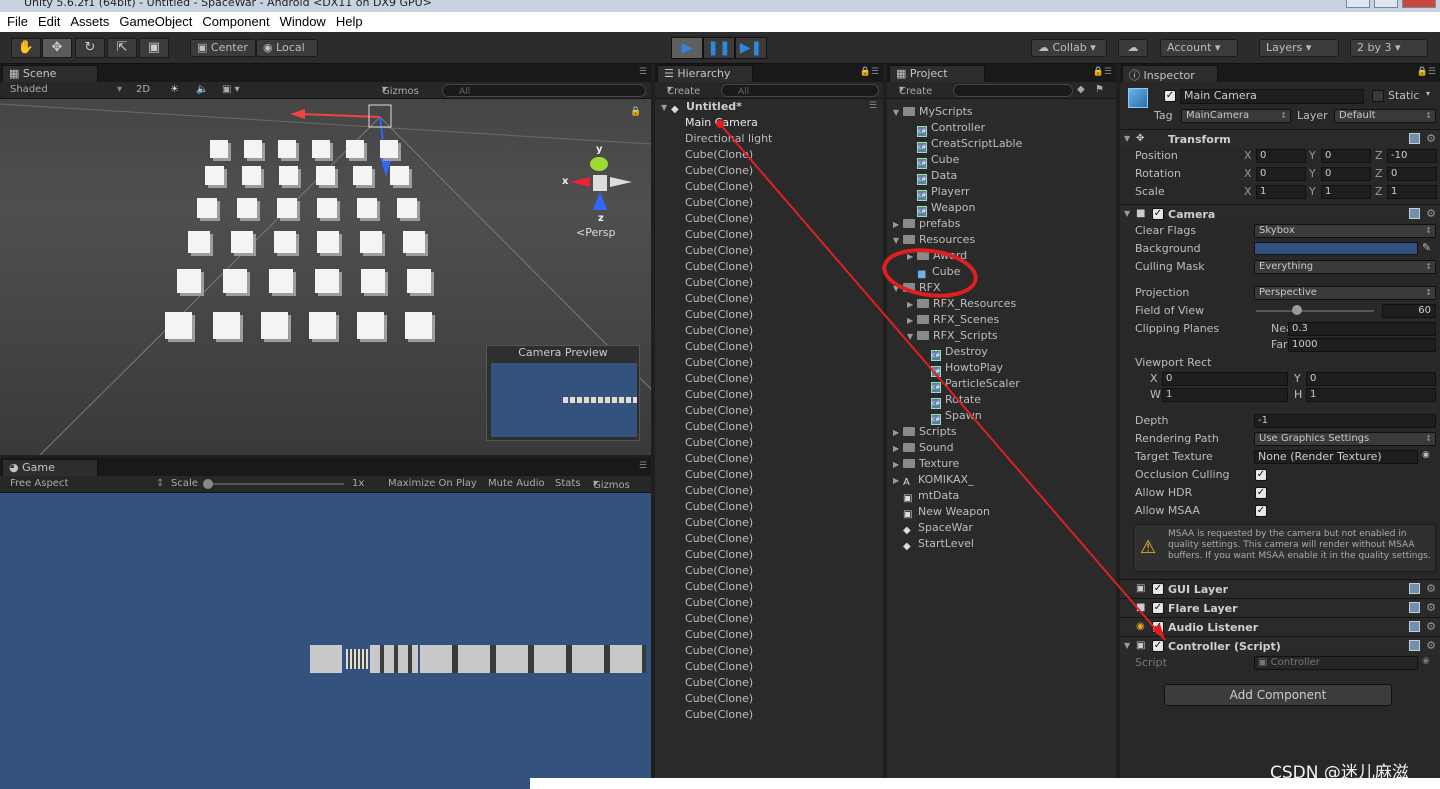 This screenshot has height=789, width=1440. What do you see at coordinates (1339, 773) in the screenshot?
I see `watermark-text: CSDN @迷儿麻滋` at bounding box center [1339, 773].